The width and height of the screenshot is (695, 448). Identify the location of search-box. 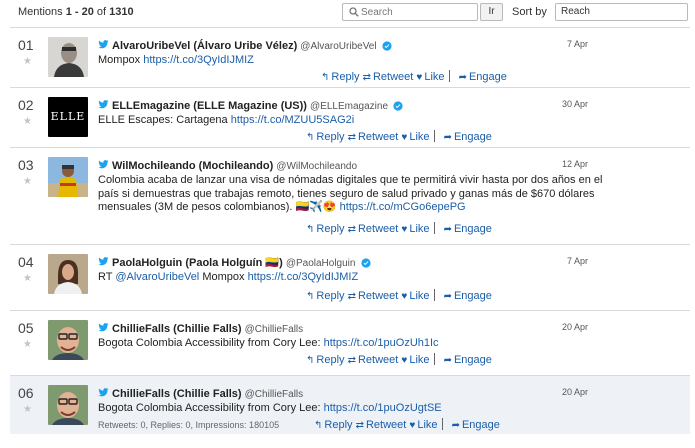
(410, 12).